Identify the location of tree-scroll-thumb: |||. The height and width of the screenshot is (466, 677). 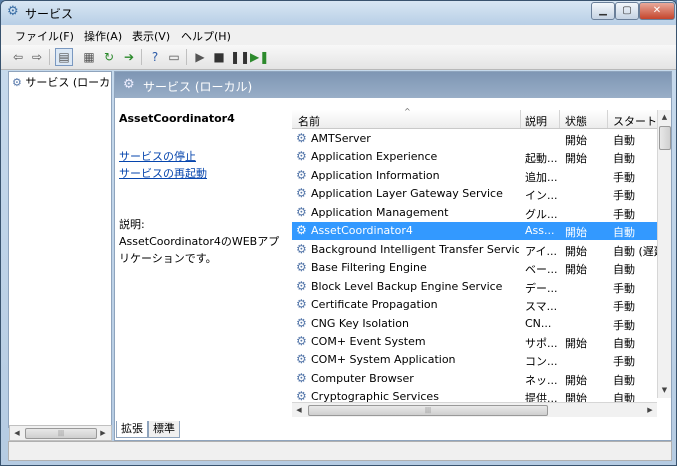
(61, 433).